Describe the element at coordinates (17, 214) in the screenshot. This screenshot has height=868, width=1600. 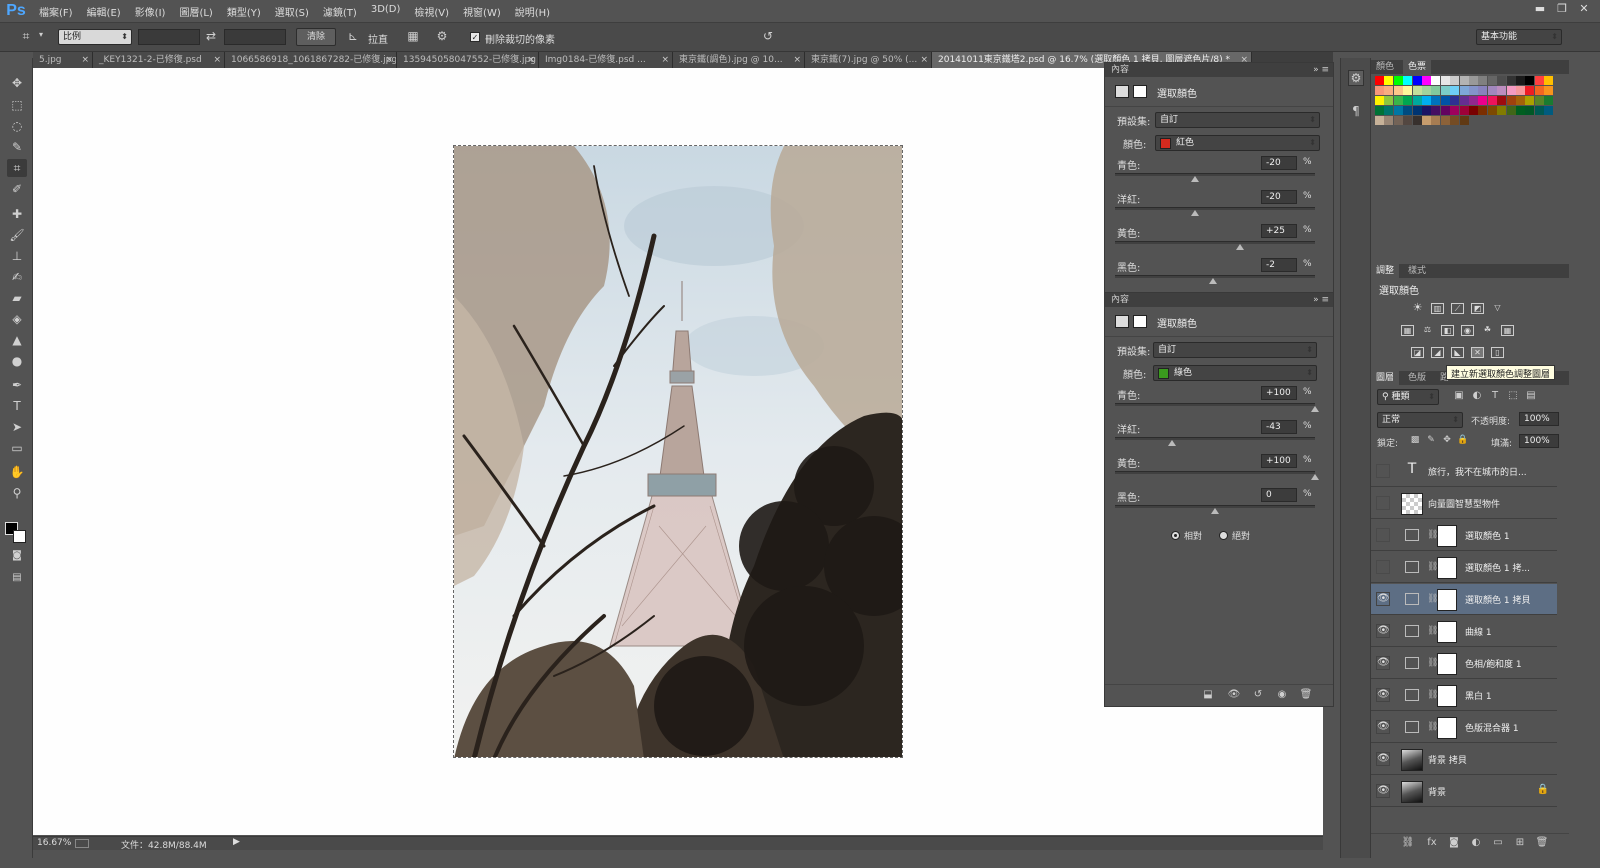
I see `healing-brush-tool-icon: ✚` at that location.